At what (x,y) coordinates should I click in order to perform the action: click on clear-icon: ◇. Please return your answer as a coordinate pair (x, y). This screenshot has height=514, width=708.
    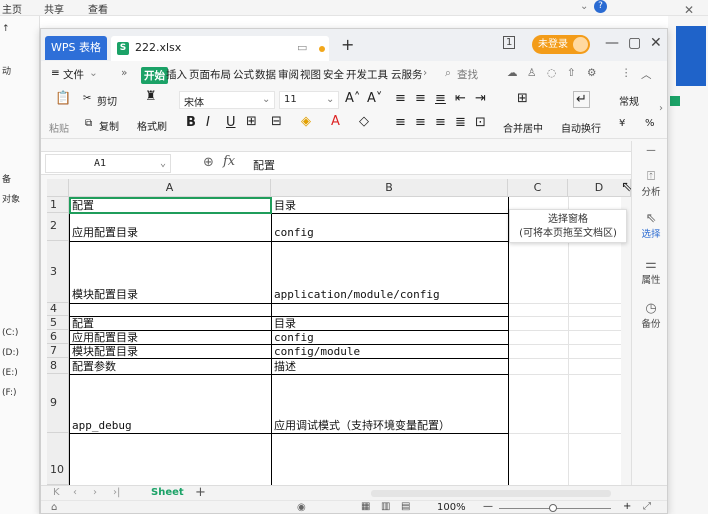
    Looking at the image, I should click on (364, 121).